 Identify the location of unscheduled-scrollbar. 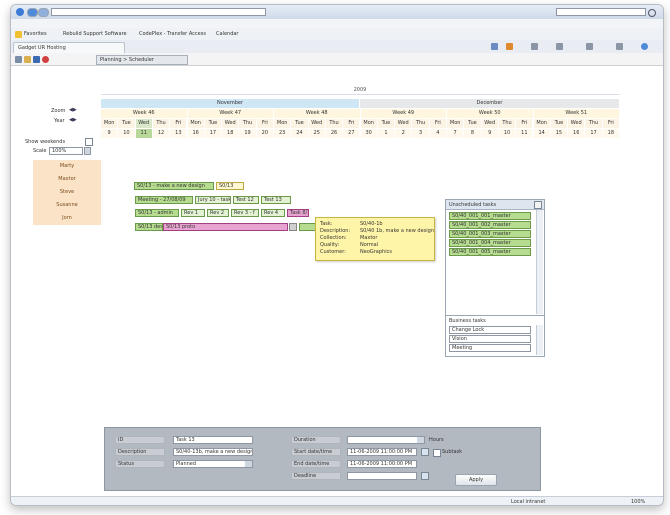
(539, 262).